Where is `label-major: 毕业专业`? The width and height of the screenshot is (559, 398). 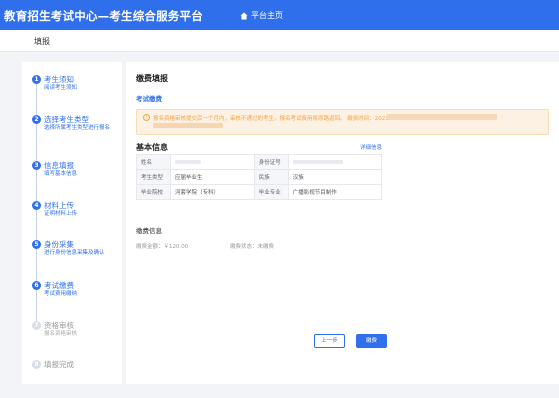 label-major: 毕业专业 is located at coordinates (271, 192).